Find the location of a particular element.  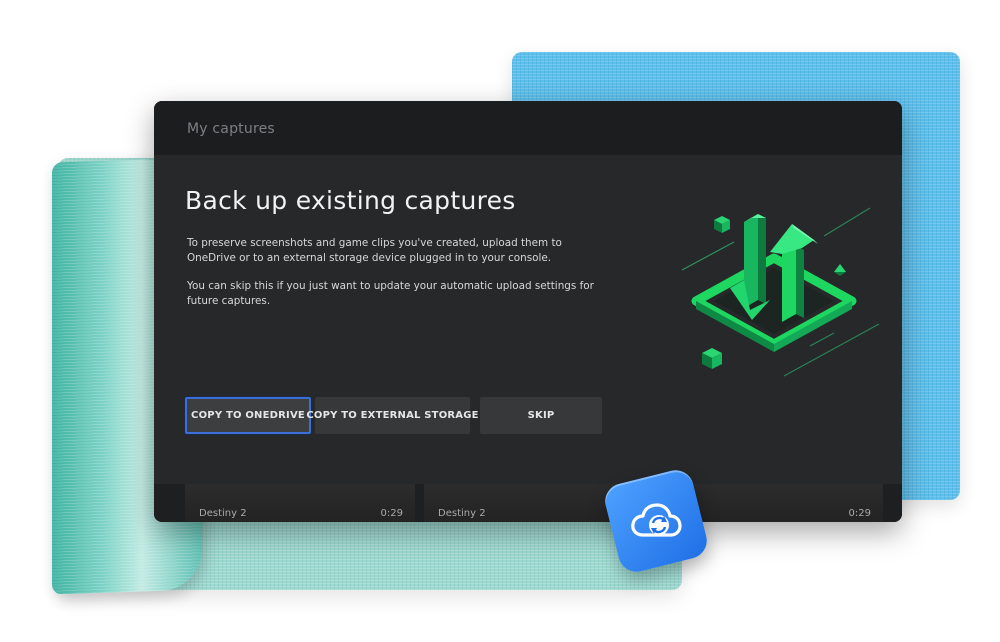

cloud-sync-glyph is located at coordinates (656, 520).